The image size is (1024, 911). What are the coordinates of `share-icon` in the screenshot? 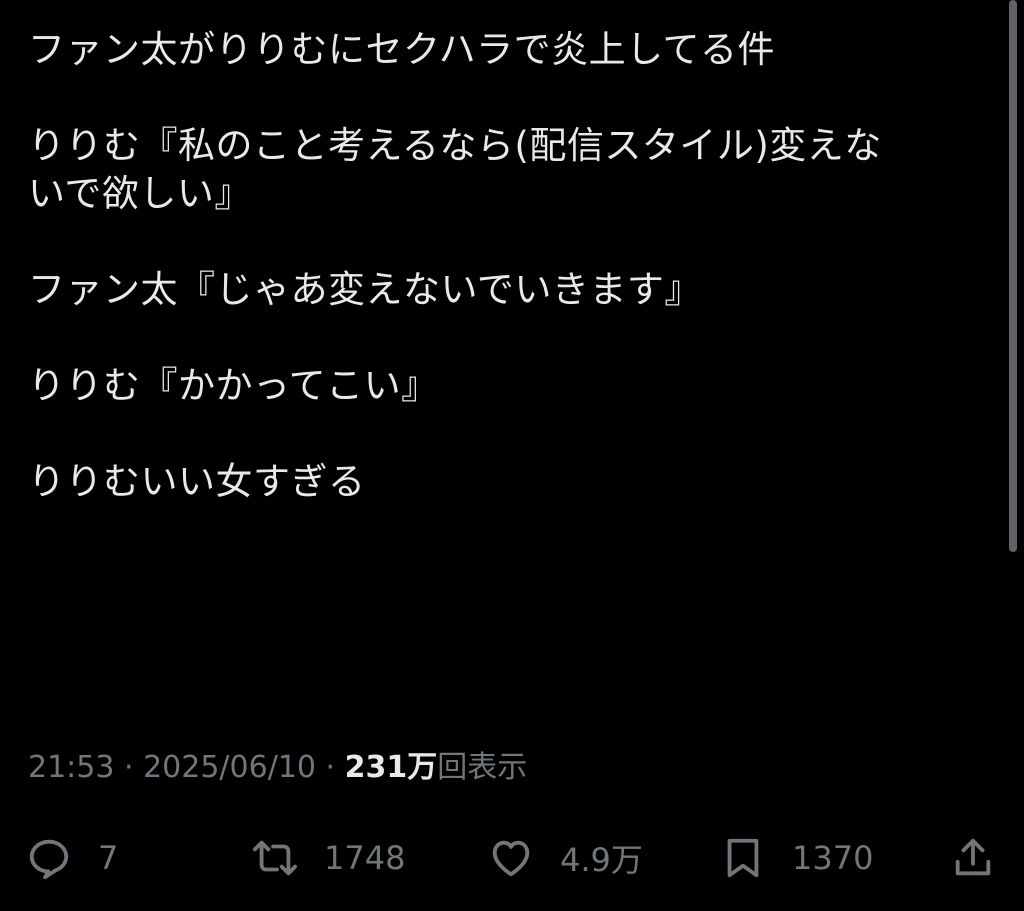 It's located at (973, 858).